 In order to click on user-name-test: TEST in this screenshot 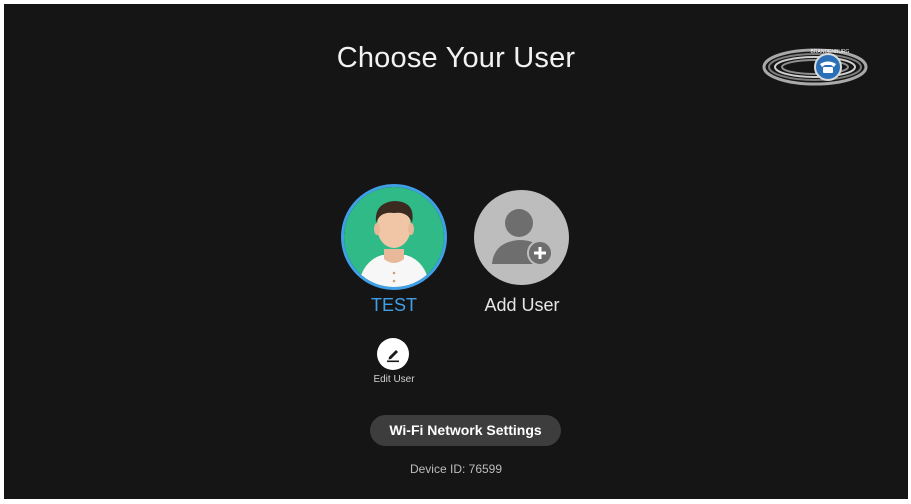, I will do `click(394, 305)`.